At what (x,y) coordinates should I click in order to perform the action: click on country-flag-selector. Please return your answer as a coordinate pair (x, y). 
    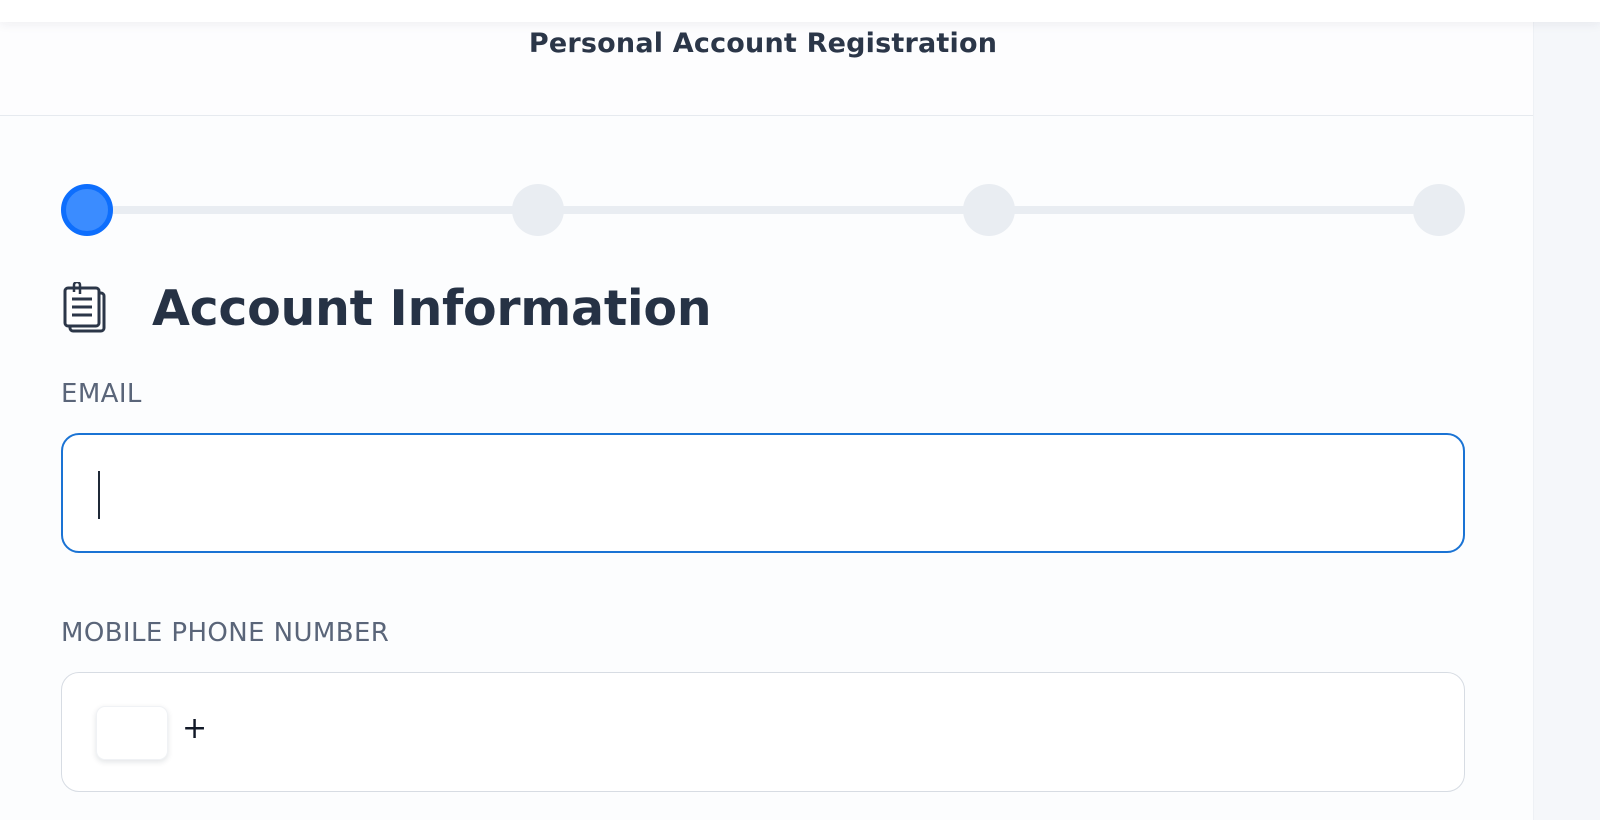
    Looking at the image, I should click on (132, 733).